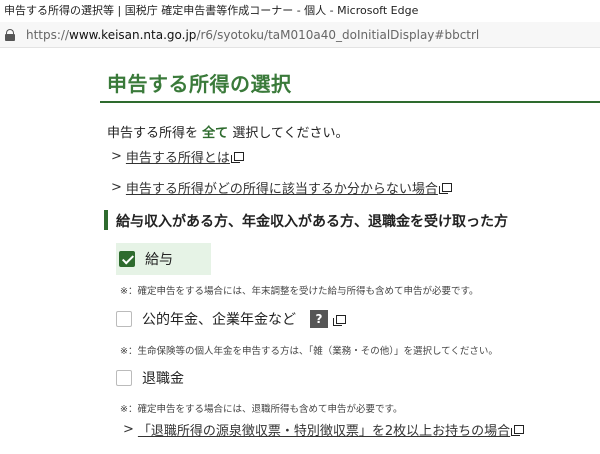 This screenshot has width=600, height=454. What do you see at coordinates (299, 291) in the screenshot?
I see `note-salary: ※：確定申告をする場合には、年末調整を受けた給与所得も含めて申告が必要です。` at bounding box center [299, 291].